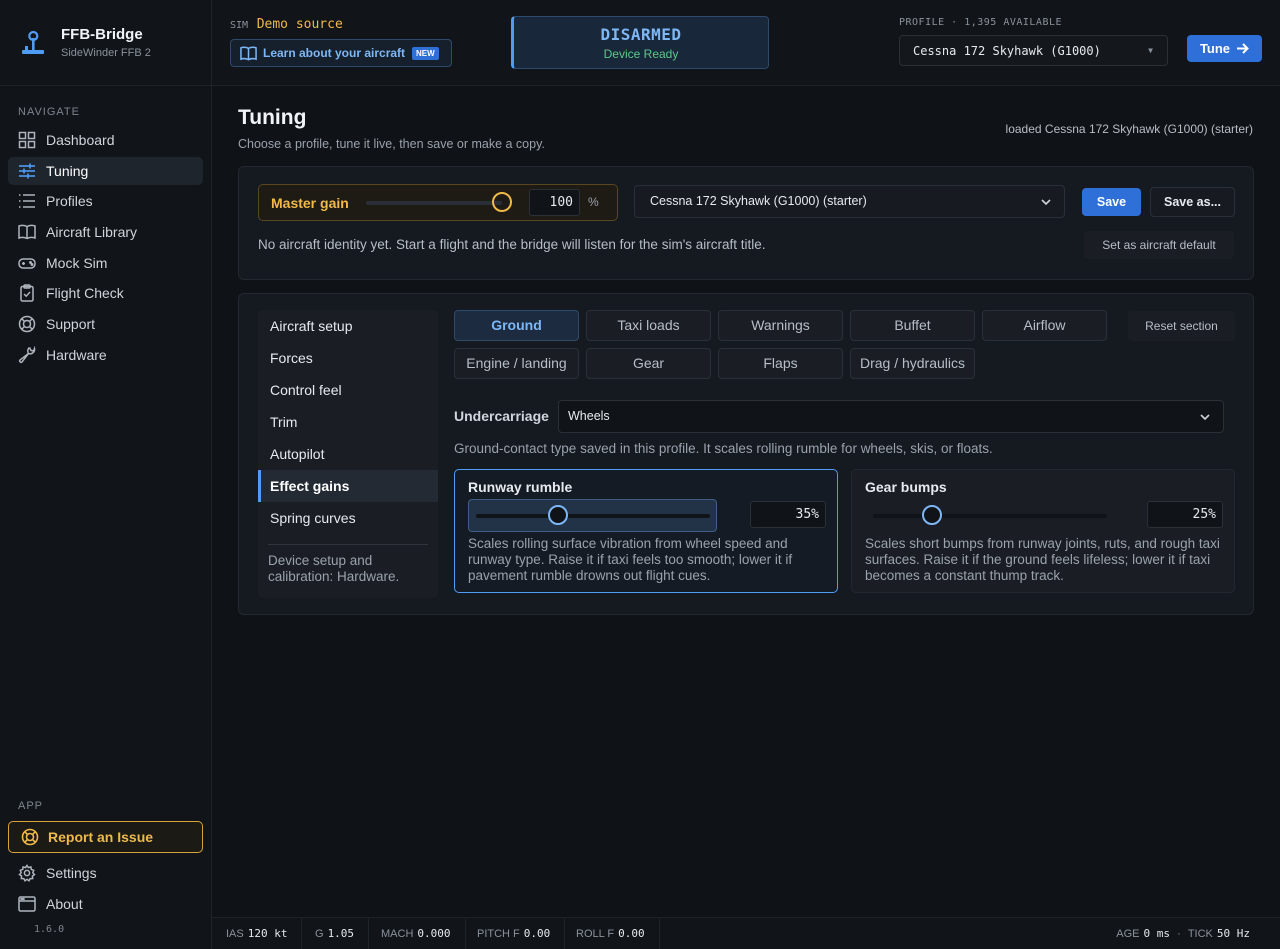 The width and height of the screenshot is (1280, 949). What do you see at coordinates (1159, 245) in the screenshot?
I see `set-aircraft-default-button: Set as aircraft default` at bounding box center [1159, 245].